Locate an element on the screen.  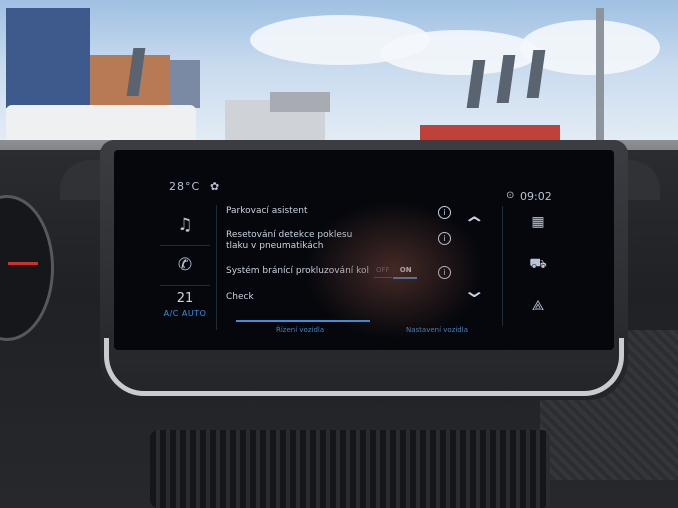
pole is located at coordinates (600, 78).